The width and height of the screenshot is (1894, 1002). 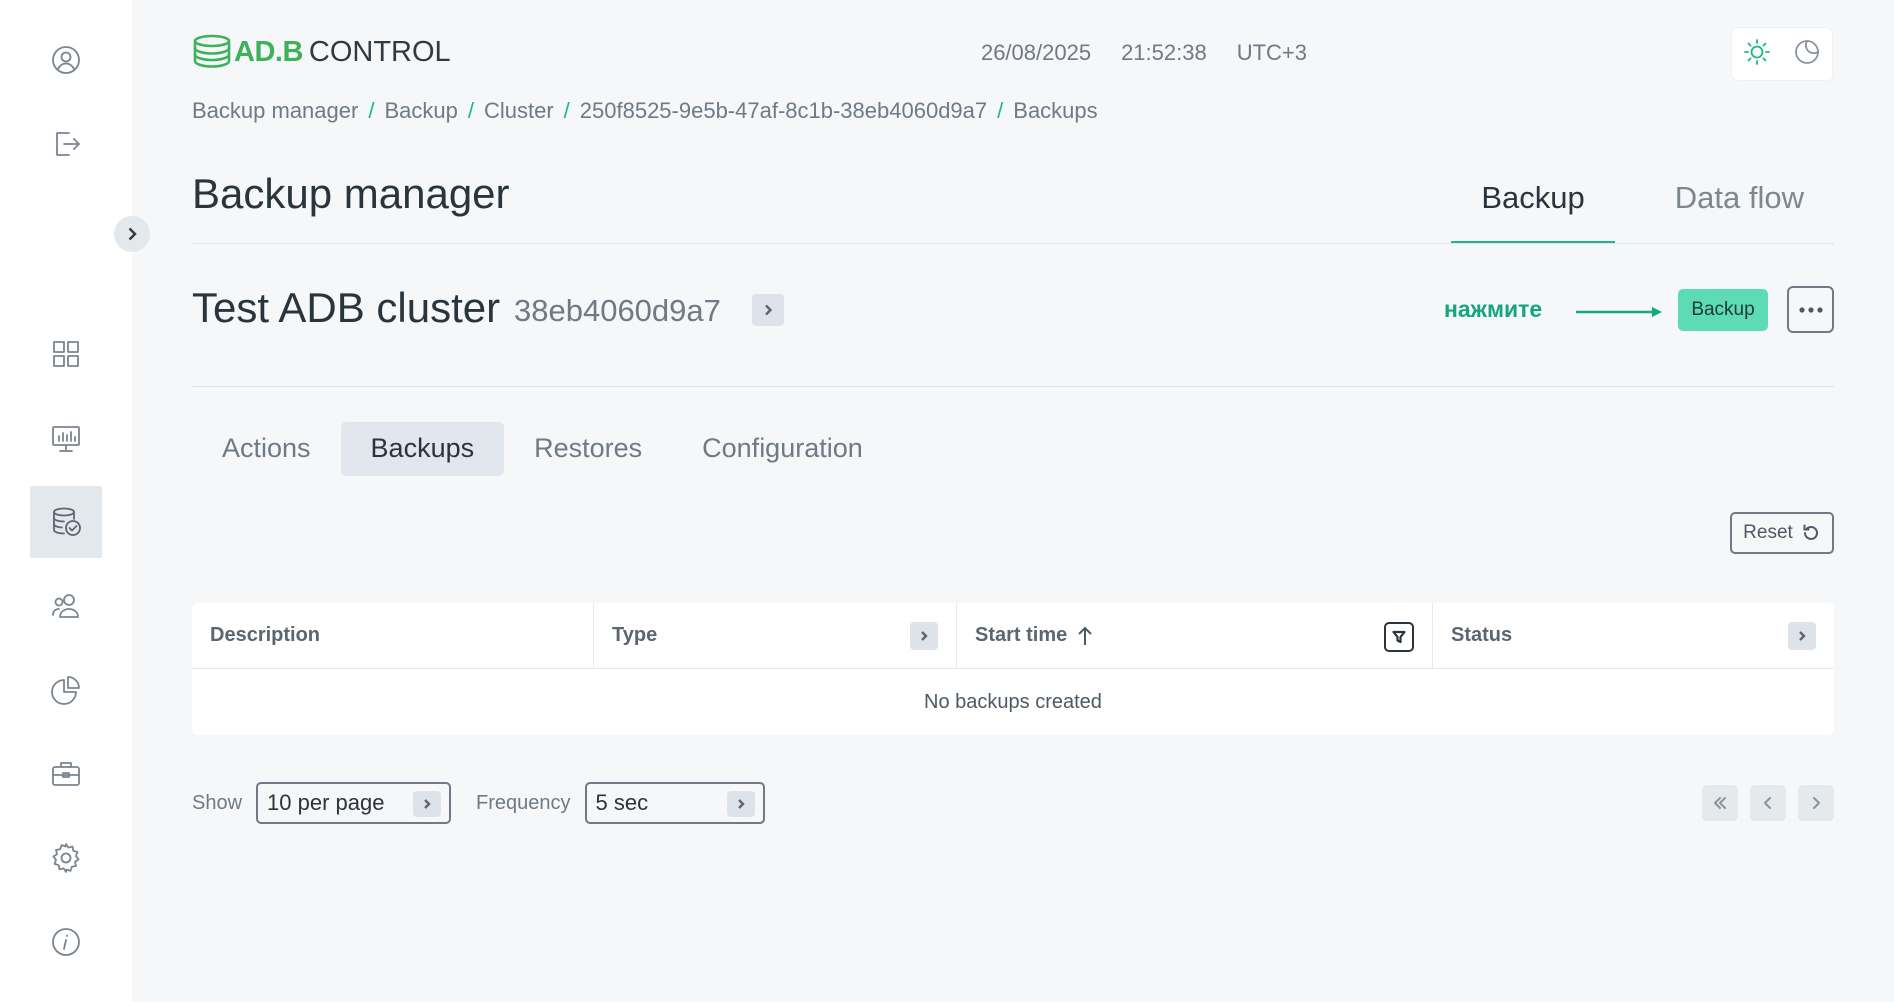 I want to click on breadcrumb-backup-manager: Backup manager, so click(x=275, y=111).